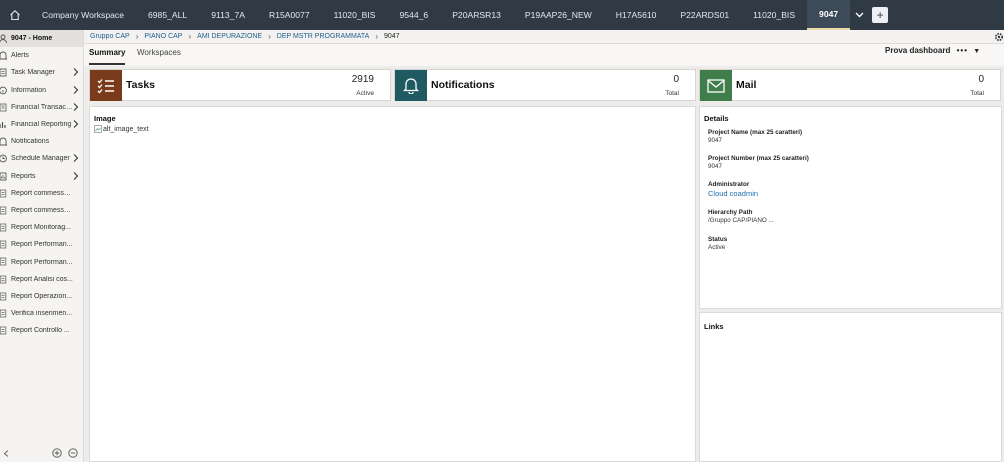 The width and height of the screenshot is (1004, 462). I want to click on add-tab-button: +, so click(880, 15).